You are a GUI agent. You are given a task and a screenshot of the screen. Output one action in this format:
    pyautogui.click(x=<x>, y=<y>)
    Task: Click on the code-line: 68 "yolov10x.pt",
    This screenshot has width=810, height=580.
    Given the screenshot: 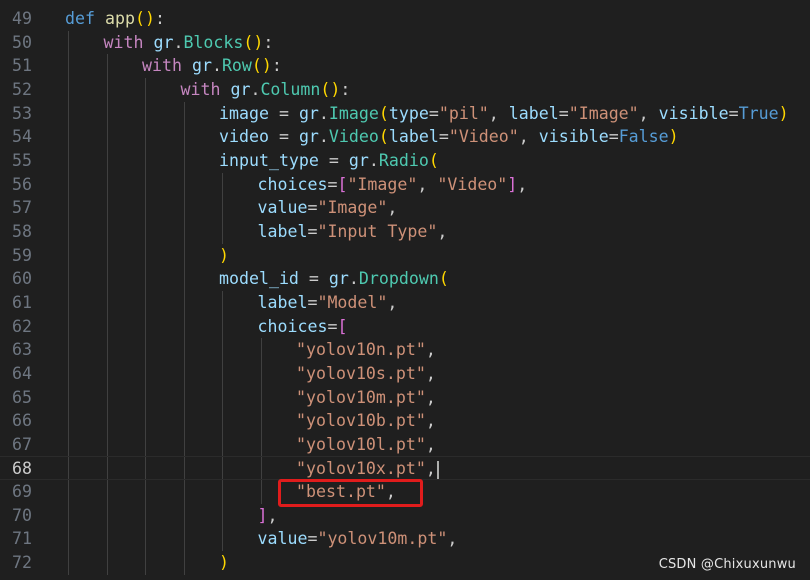 What is the action you would take?
    pyautogui.click(x=405, y=468)
    